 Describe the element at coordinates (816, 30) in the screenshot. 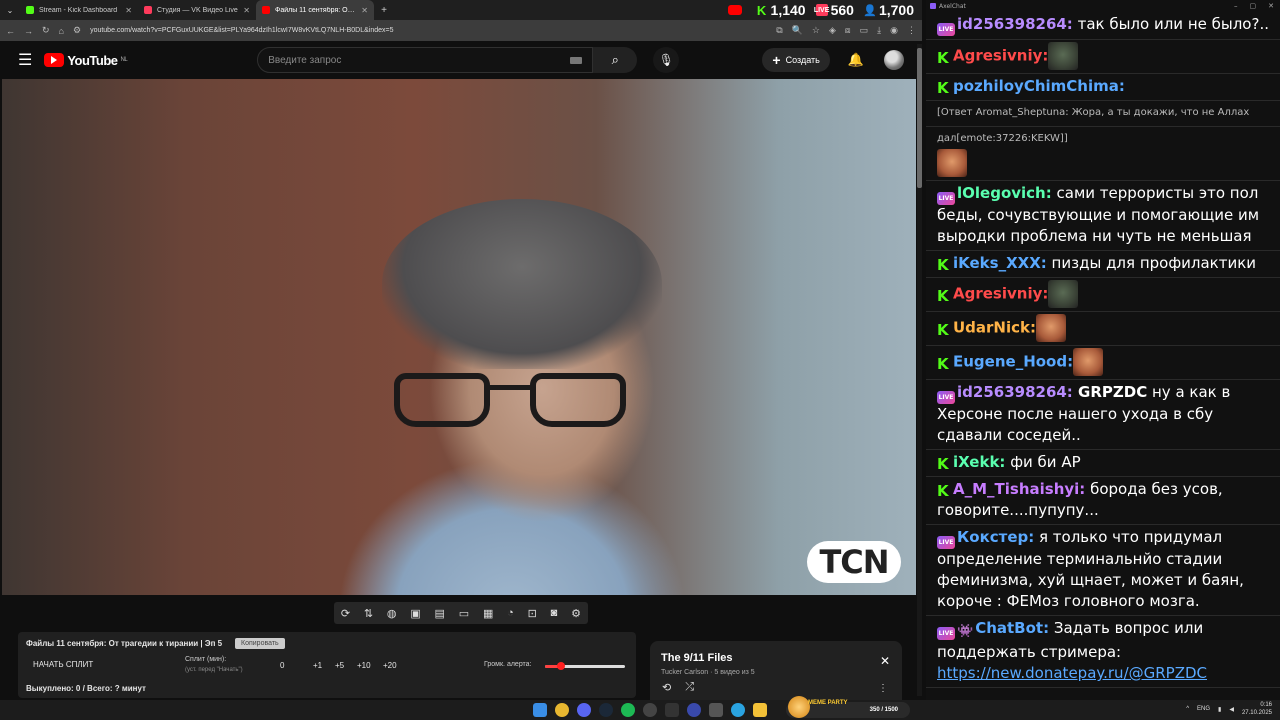

I see `bookmark-star-icon: ☆` at that location.